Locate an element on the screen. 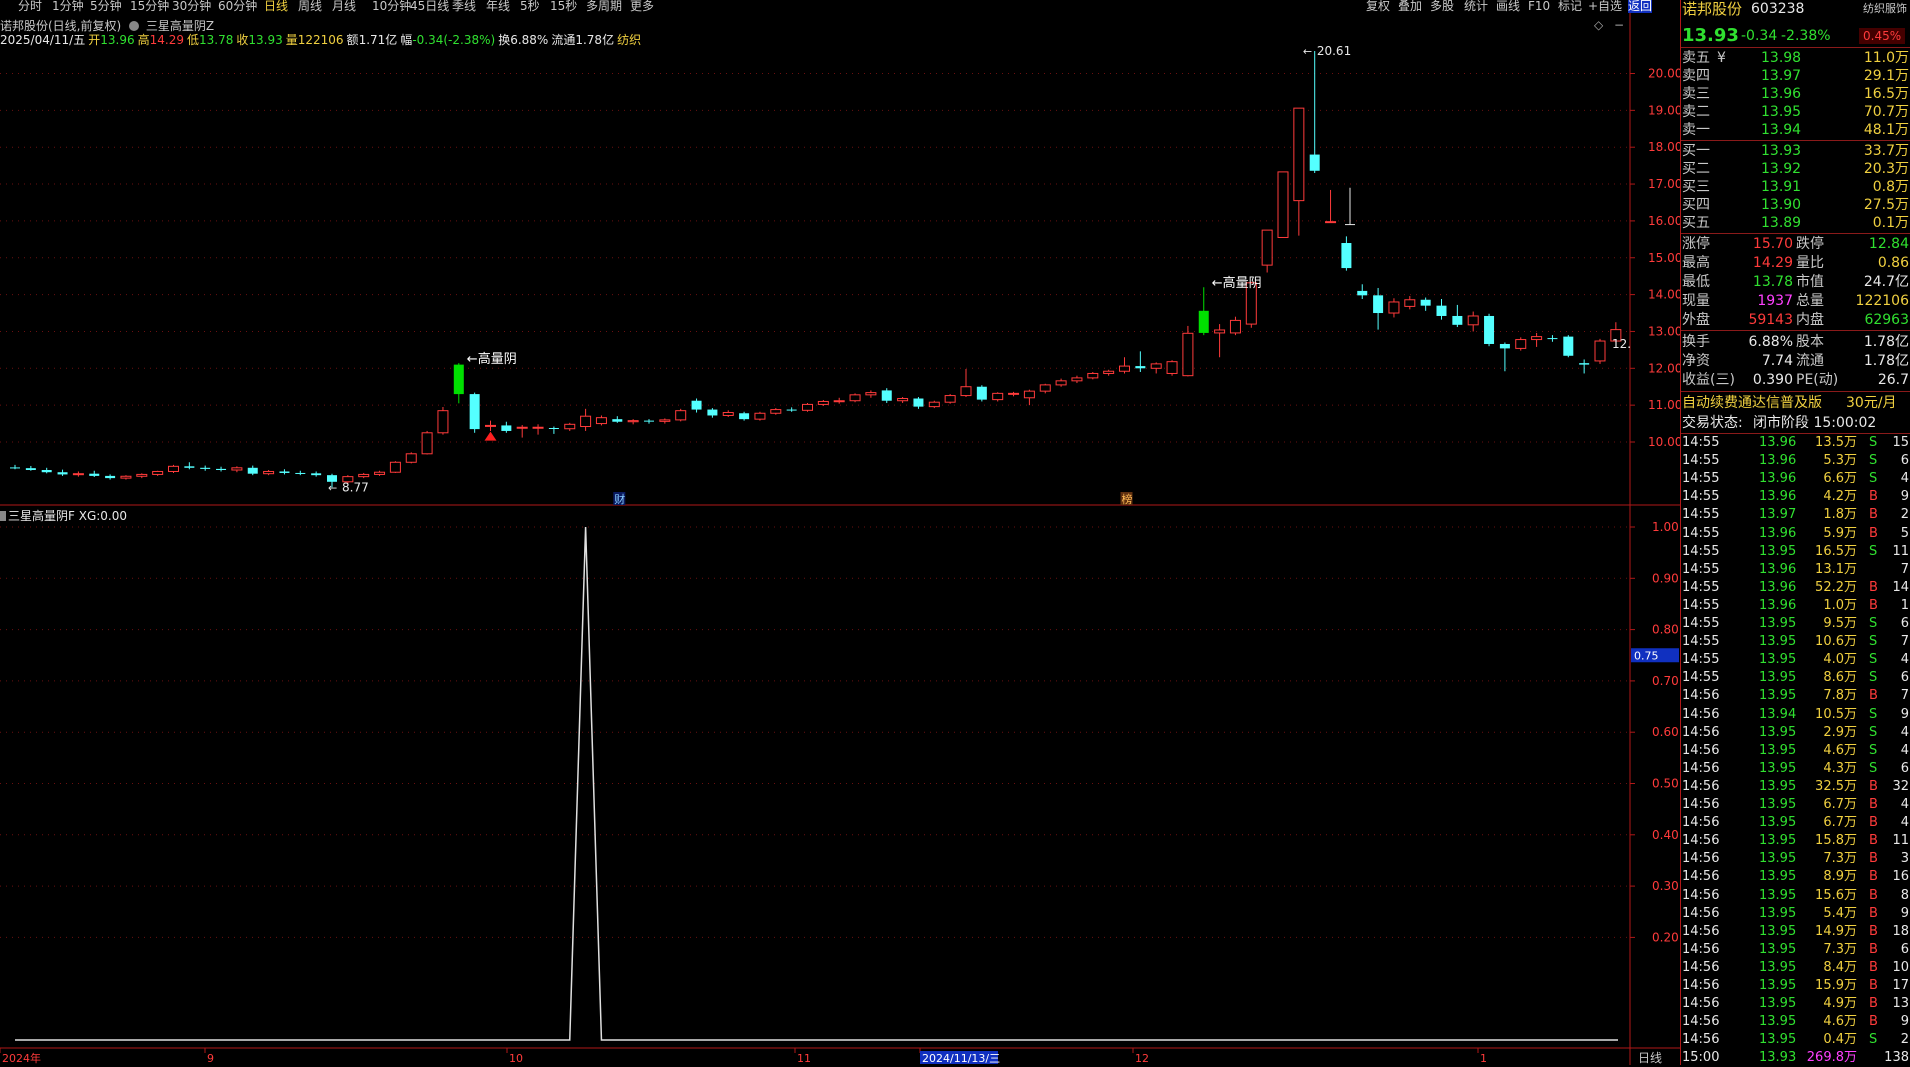 The width and height of the screenshot is (1910, 1067). stat-row: 净资 7.74 流通 1.78亿 is located at coordinates (1795, 361).